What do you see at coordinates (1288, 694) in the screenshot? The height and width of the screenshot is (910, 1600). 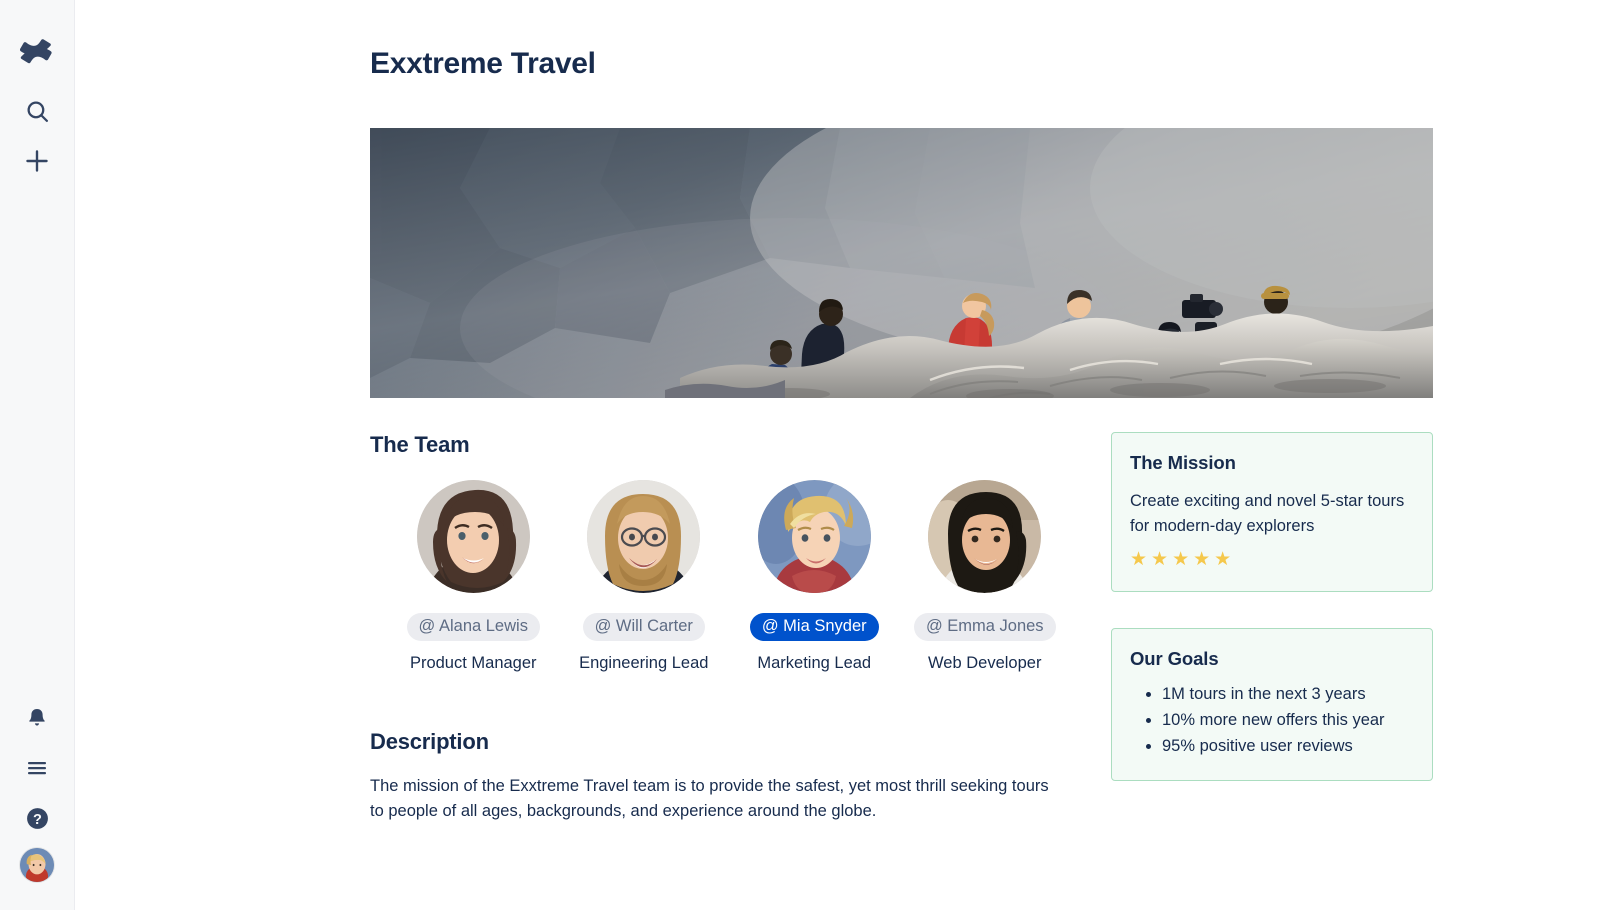 I see `goal-item: 1M tours in the next 3 years` at bounding box center [1288, 694].